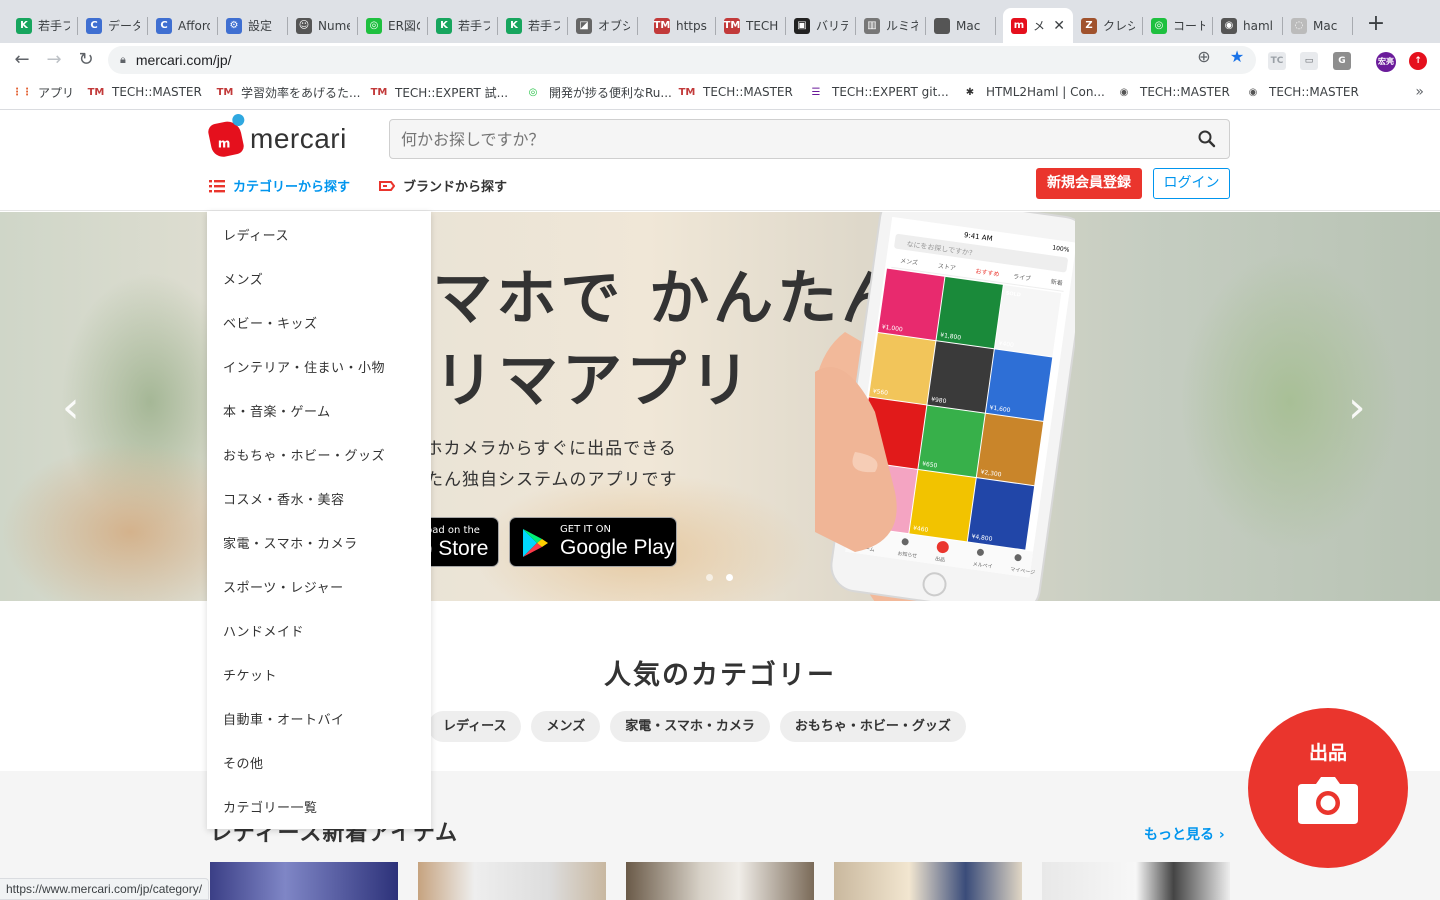 The width and height of the screenshot is (1440, 900). Describe the element at coordinates (709, 577) in the screenshot. I see `carousel-dot` at that location.